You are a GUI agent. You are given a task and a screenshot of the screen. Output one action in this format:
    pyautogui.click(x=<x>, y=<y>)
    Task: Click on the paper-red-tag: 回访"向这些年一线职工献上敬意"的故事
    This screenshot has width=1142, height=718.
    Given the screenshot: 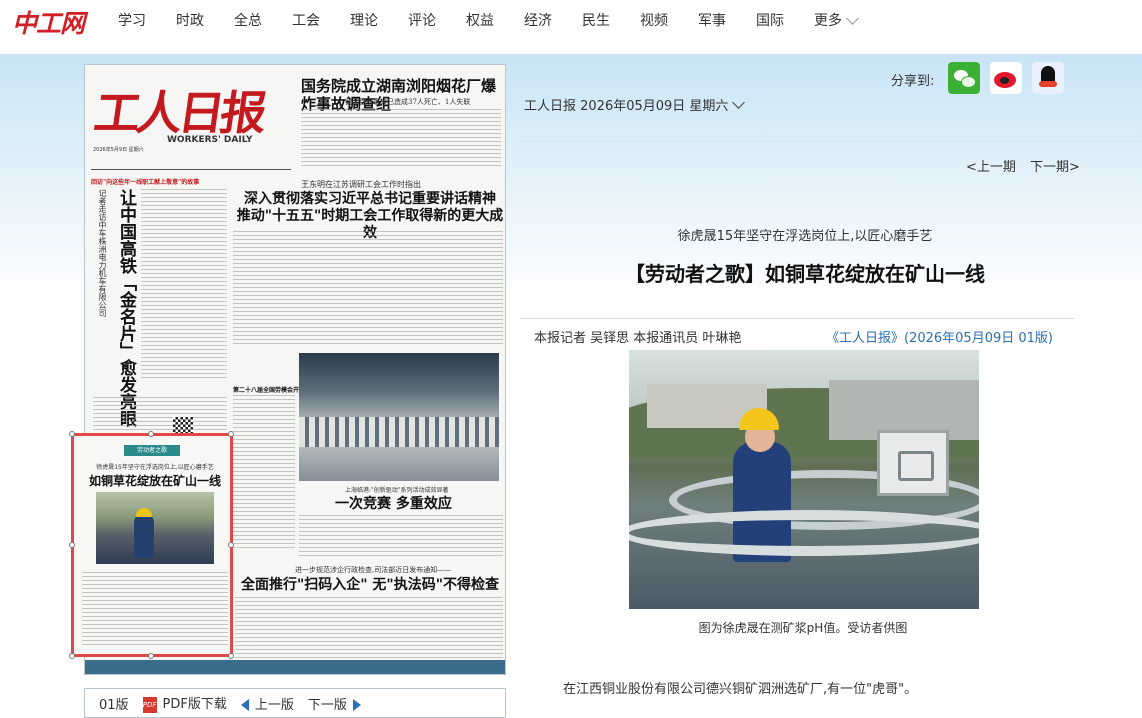 What is the action you would take?
    pyautogui.click(x=145, y=182)
    